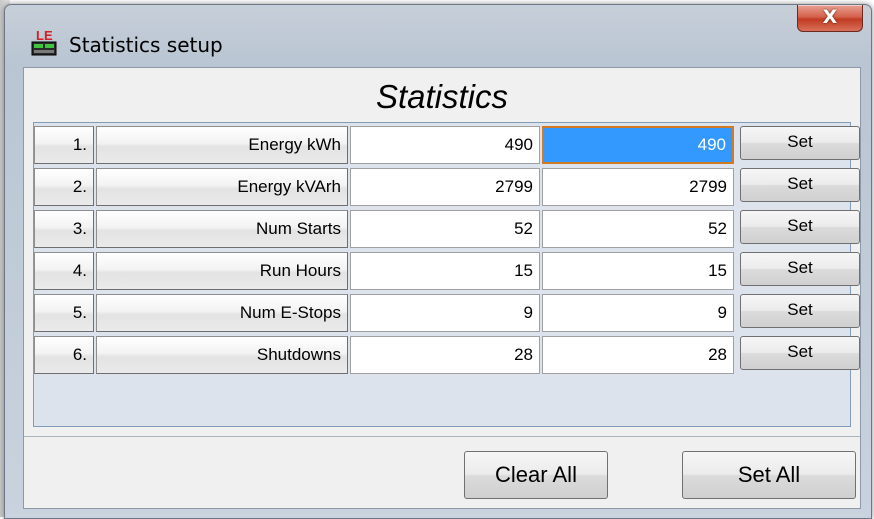 This screenshot has height=519, width=874. I want to click on new-value-input: 2799, so click(638, 187).